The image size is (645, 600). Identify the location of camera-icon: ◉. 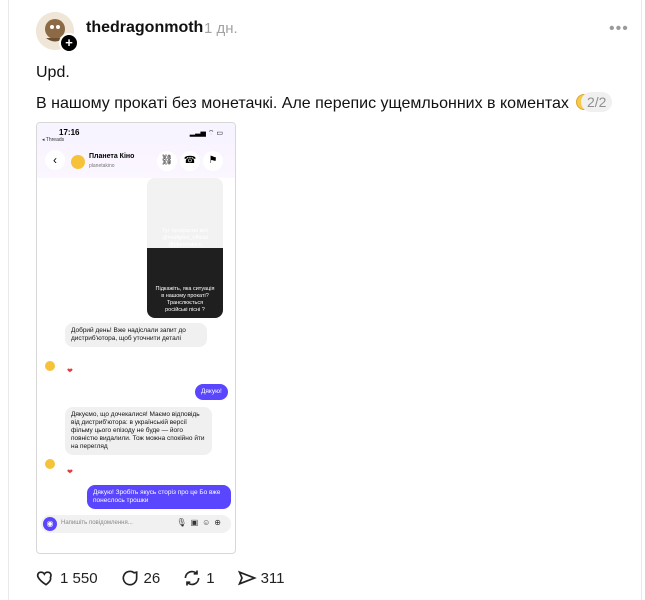
(50, 524).